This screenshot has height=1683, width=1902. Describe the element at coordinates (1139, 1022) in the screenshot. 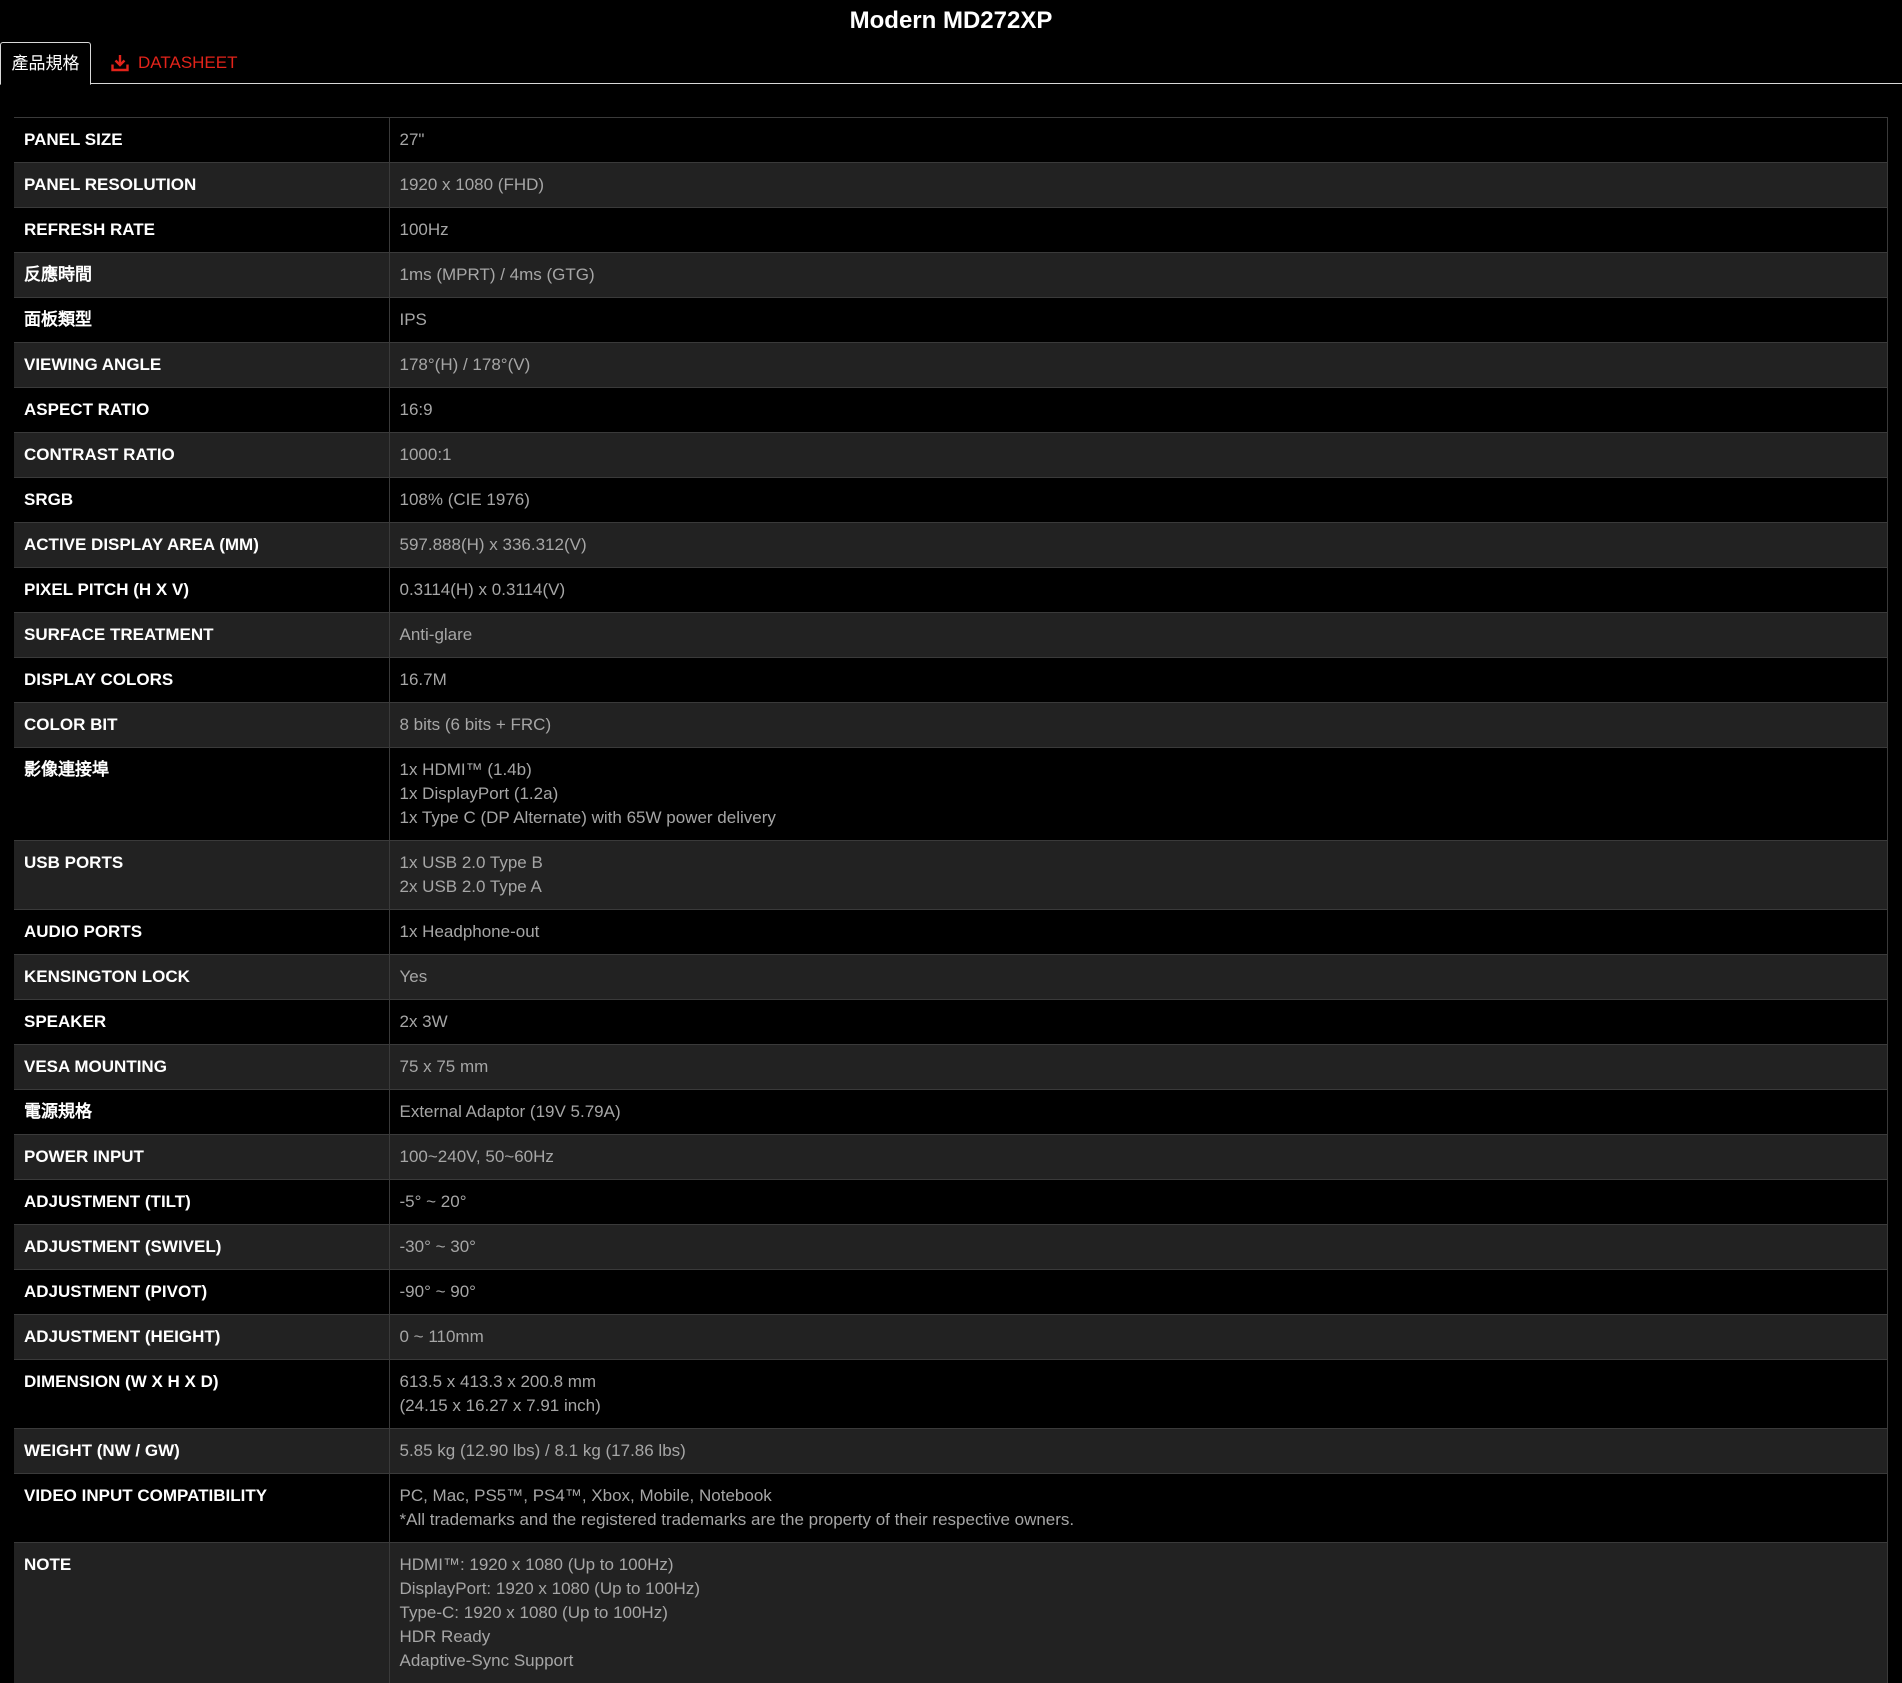

I see `spec-value-line: 2x 3W` at that location.